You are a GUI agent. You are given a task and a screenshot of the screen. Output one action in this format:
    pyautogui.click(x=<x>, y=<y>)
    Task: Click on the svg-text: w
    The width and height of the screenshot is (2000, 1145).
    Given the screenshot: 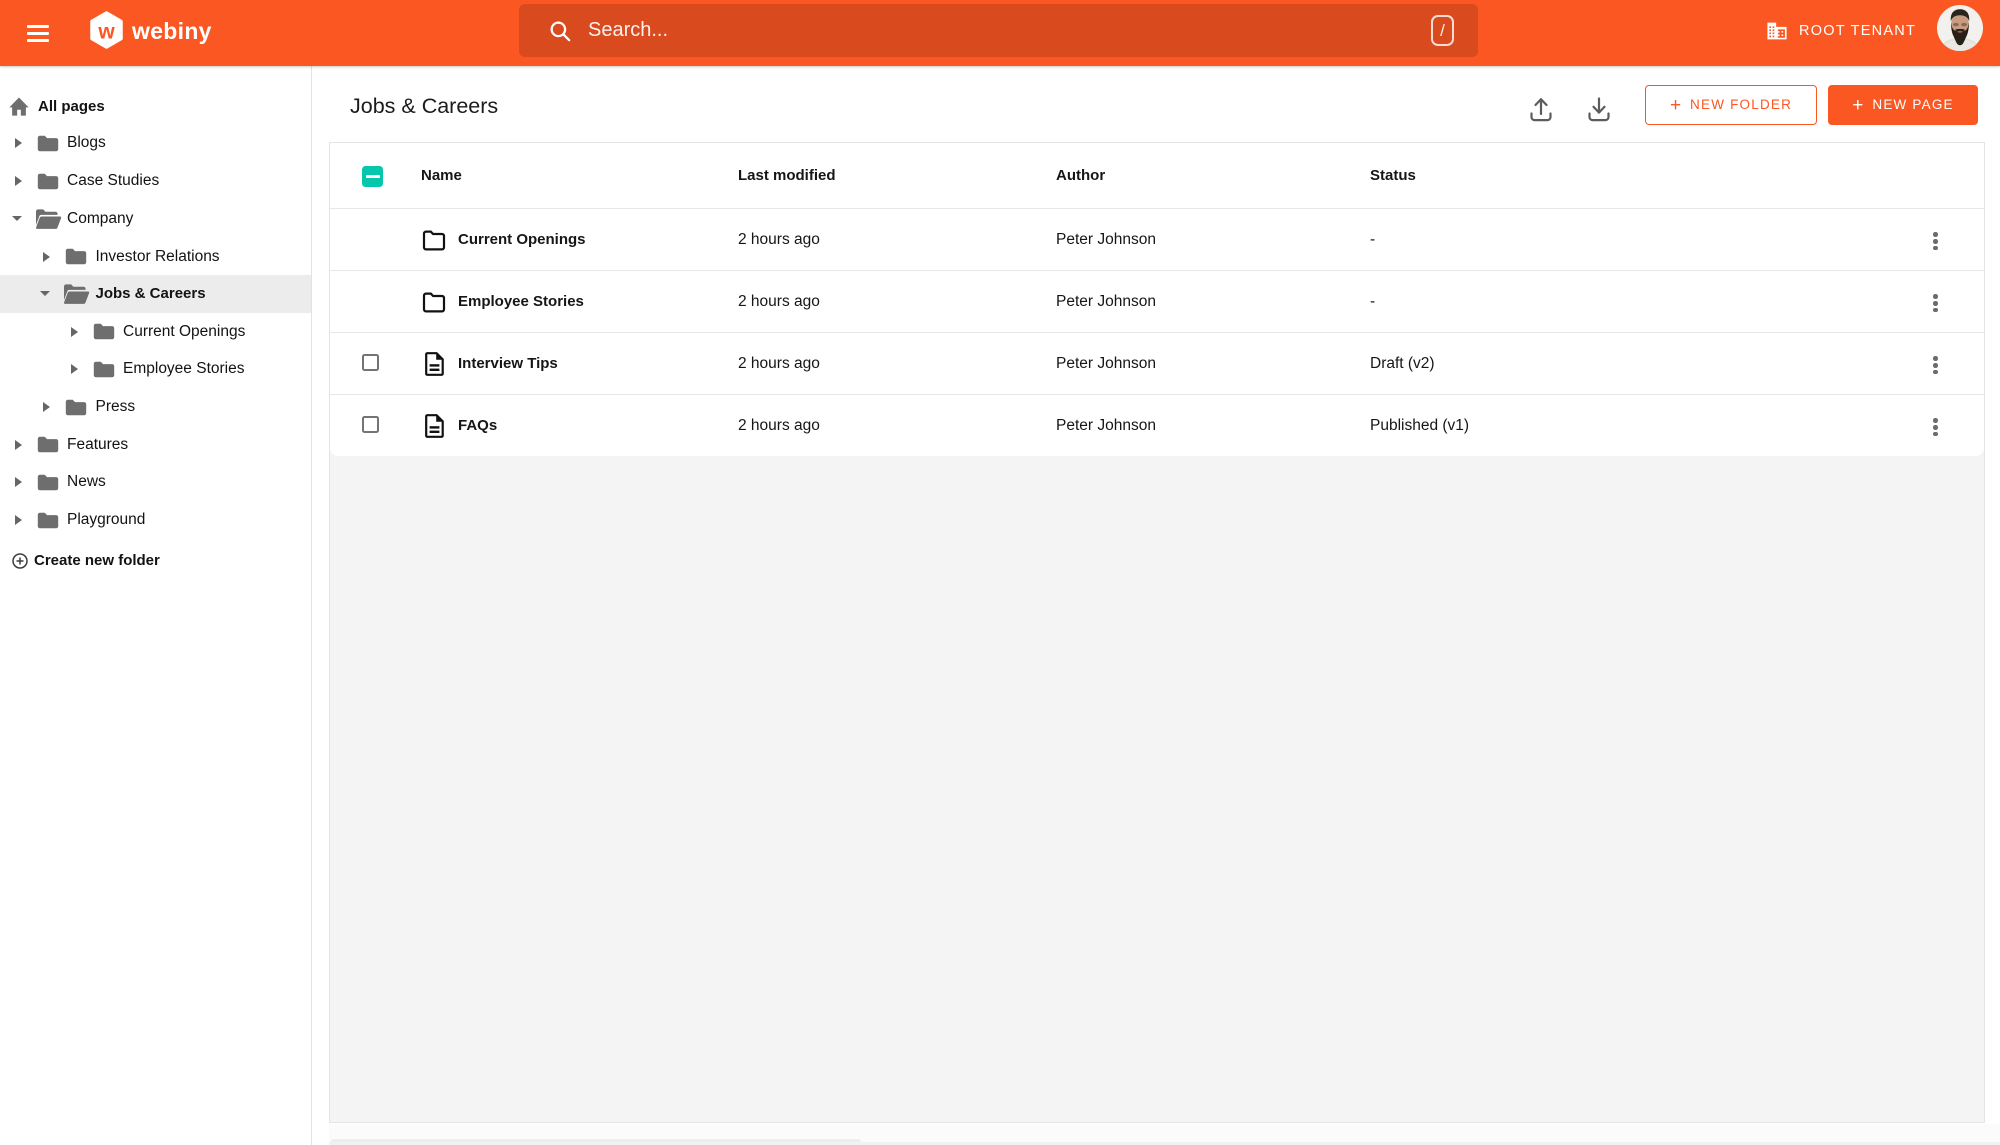 What is the action you would take?
    pyautogui.click(x=106, y=32)
    